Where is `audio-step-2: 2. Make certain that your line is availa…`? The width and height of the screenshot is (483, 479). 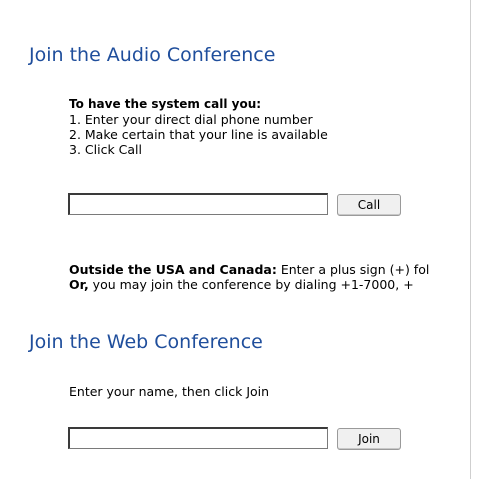
audio-step-2: 2. Make certain that your line is availa… is located at coordinates (198, 134).